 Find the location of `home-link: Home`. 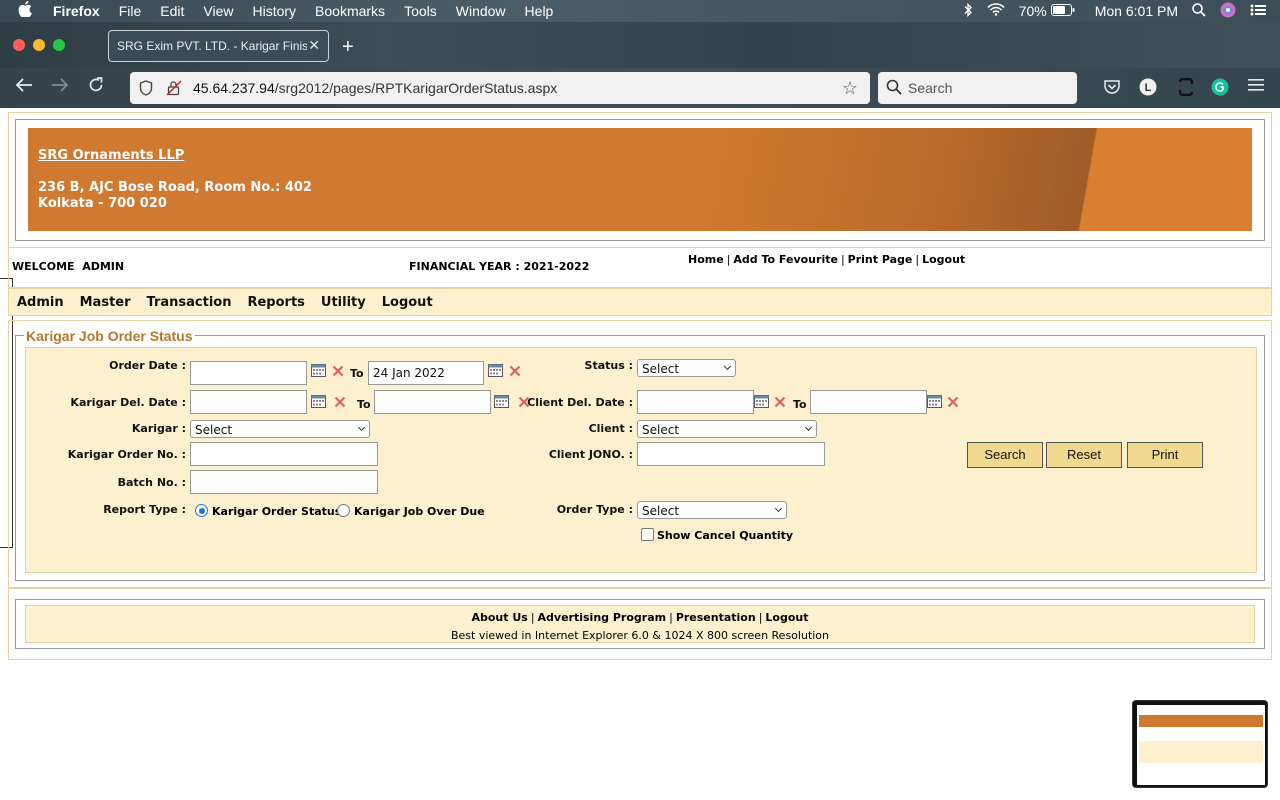

home-link: Home is located at coordinates (706, 259).